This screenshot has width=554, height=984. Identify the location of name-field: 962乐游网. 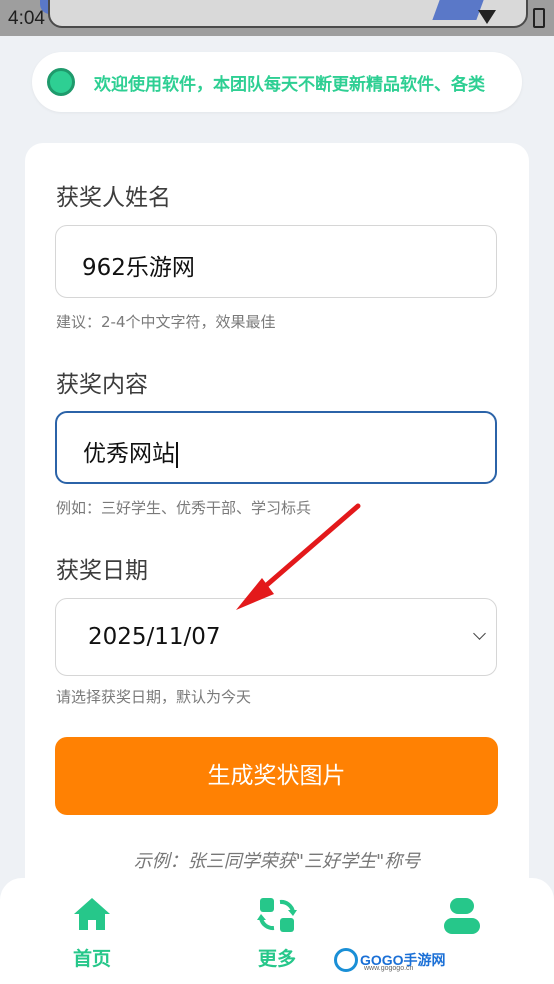
(276, 261).